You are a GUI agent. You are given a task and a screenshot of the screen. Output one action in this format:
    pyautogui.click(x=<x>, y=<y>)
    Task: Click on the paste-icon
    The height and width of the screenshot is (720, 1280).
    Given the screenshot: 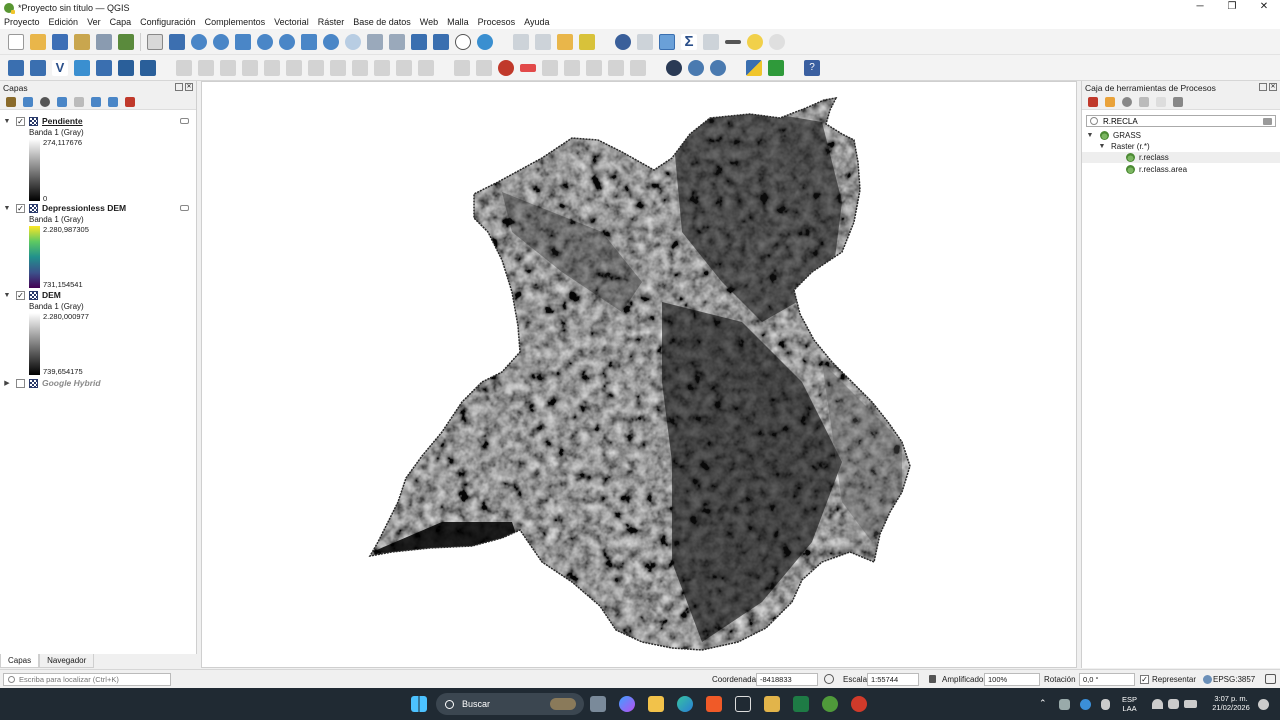 What is the action you would take?
    pyautogui.click(x=382, y=67)
    